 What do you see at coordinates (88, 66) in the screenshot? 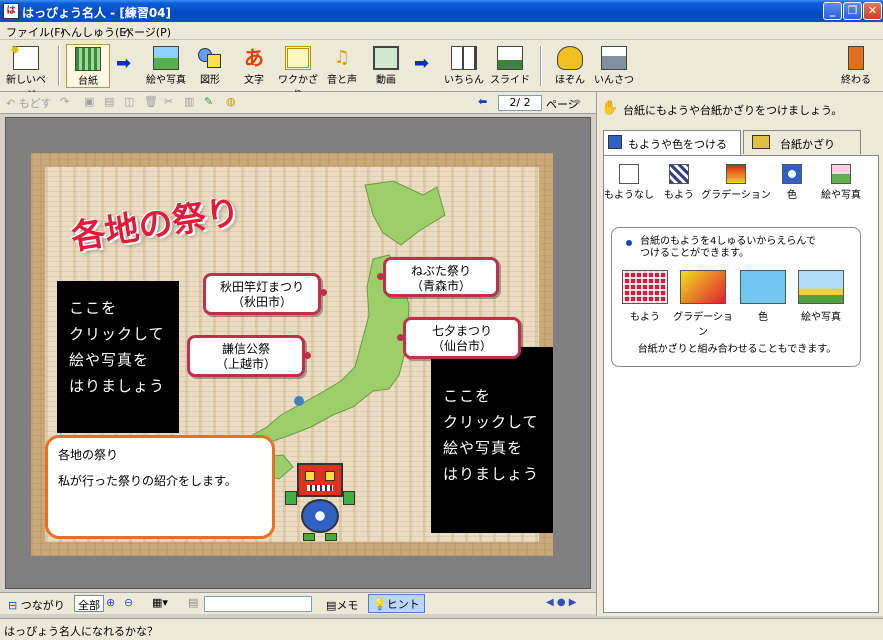
I see `board-button: 台紙` at bounding box center [88, 66].